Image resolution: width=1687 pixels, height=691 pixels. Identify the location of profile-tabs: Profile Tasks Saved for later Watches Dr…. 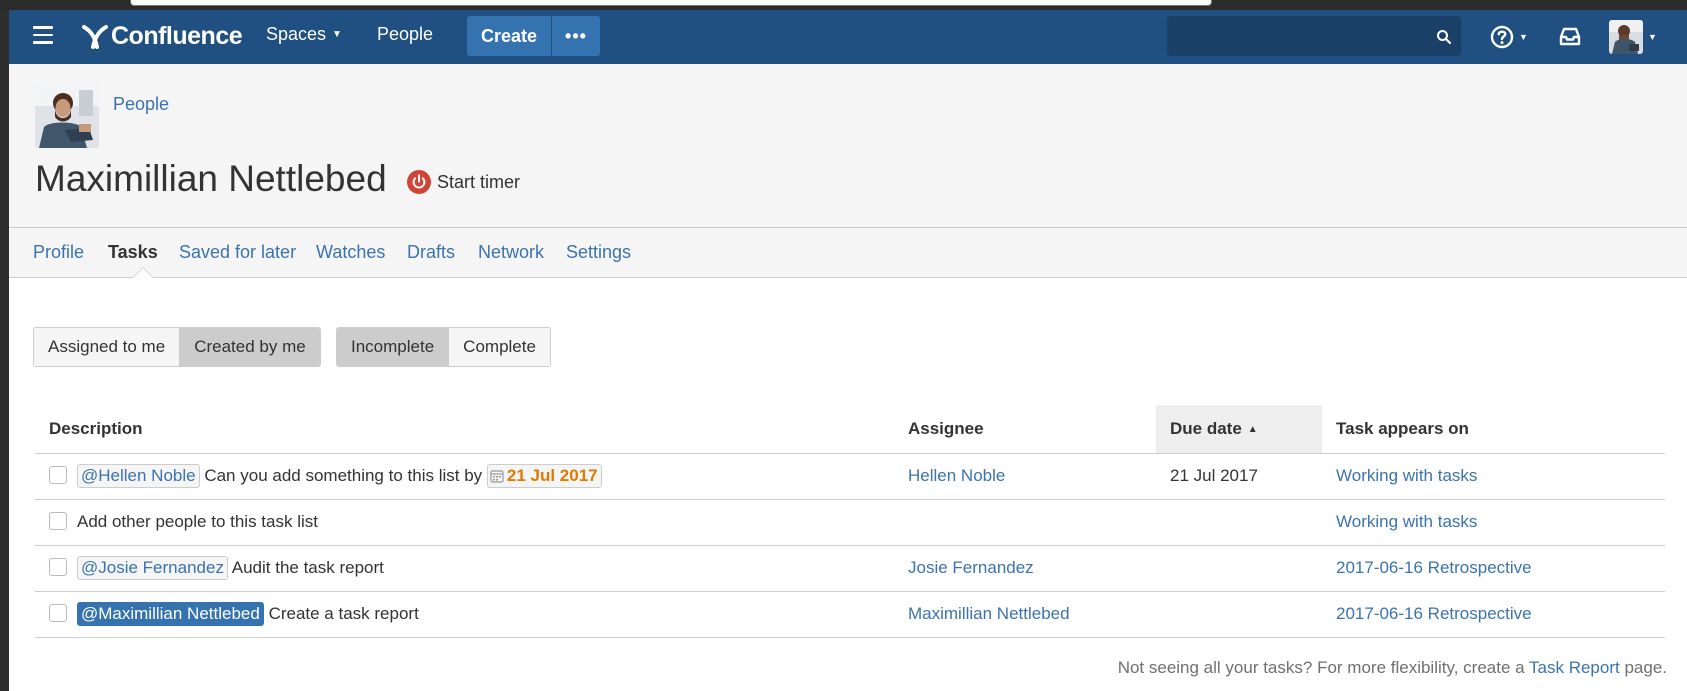
(848, 253).